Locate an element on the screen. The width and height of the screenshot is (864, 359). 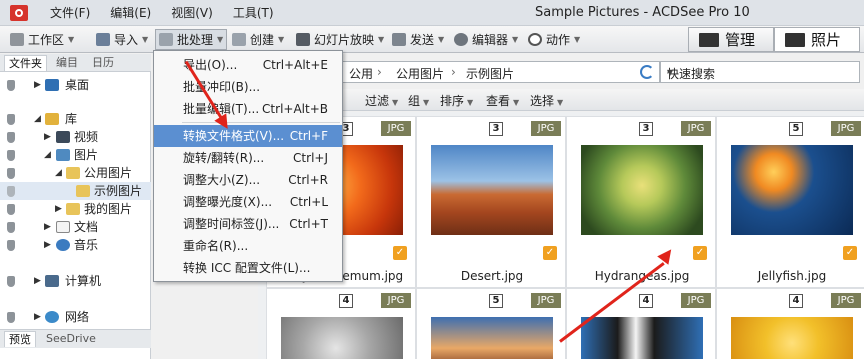
tree-item-network: ▶ 网络 is located at coordinates (75, 317).